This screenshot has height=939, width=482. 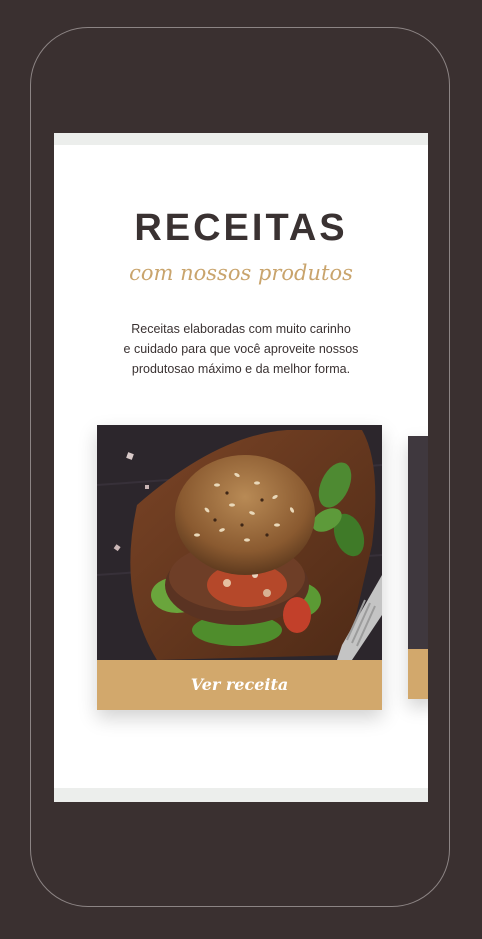 I want to click on view-recipe-button: Ver receita, so click(x=239, y=685).